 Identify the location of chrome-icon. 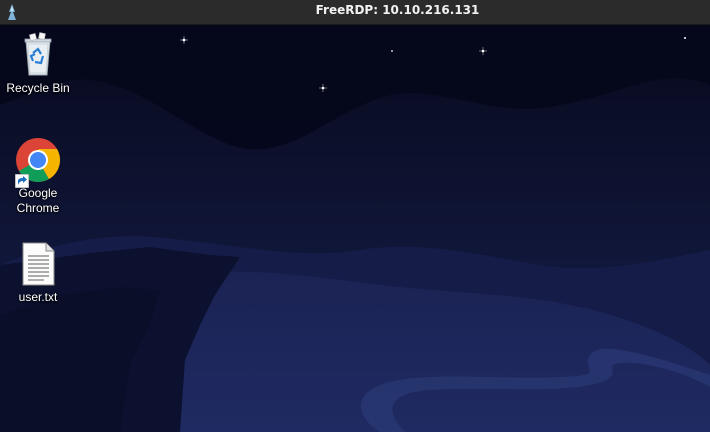
(38, 162).